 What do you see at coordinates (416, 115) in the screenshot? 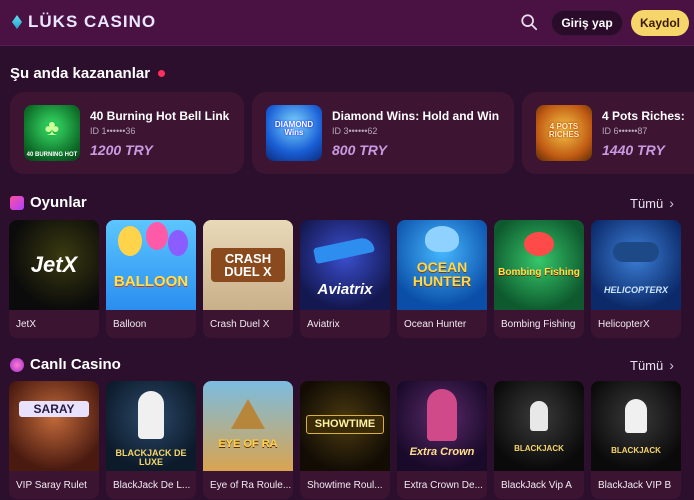
I see `winner-game-name: Diamond Wins: Hold and Win` at bounding box center [416, 115].